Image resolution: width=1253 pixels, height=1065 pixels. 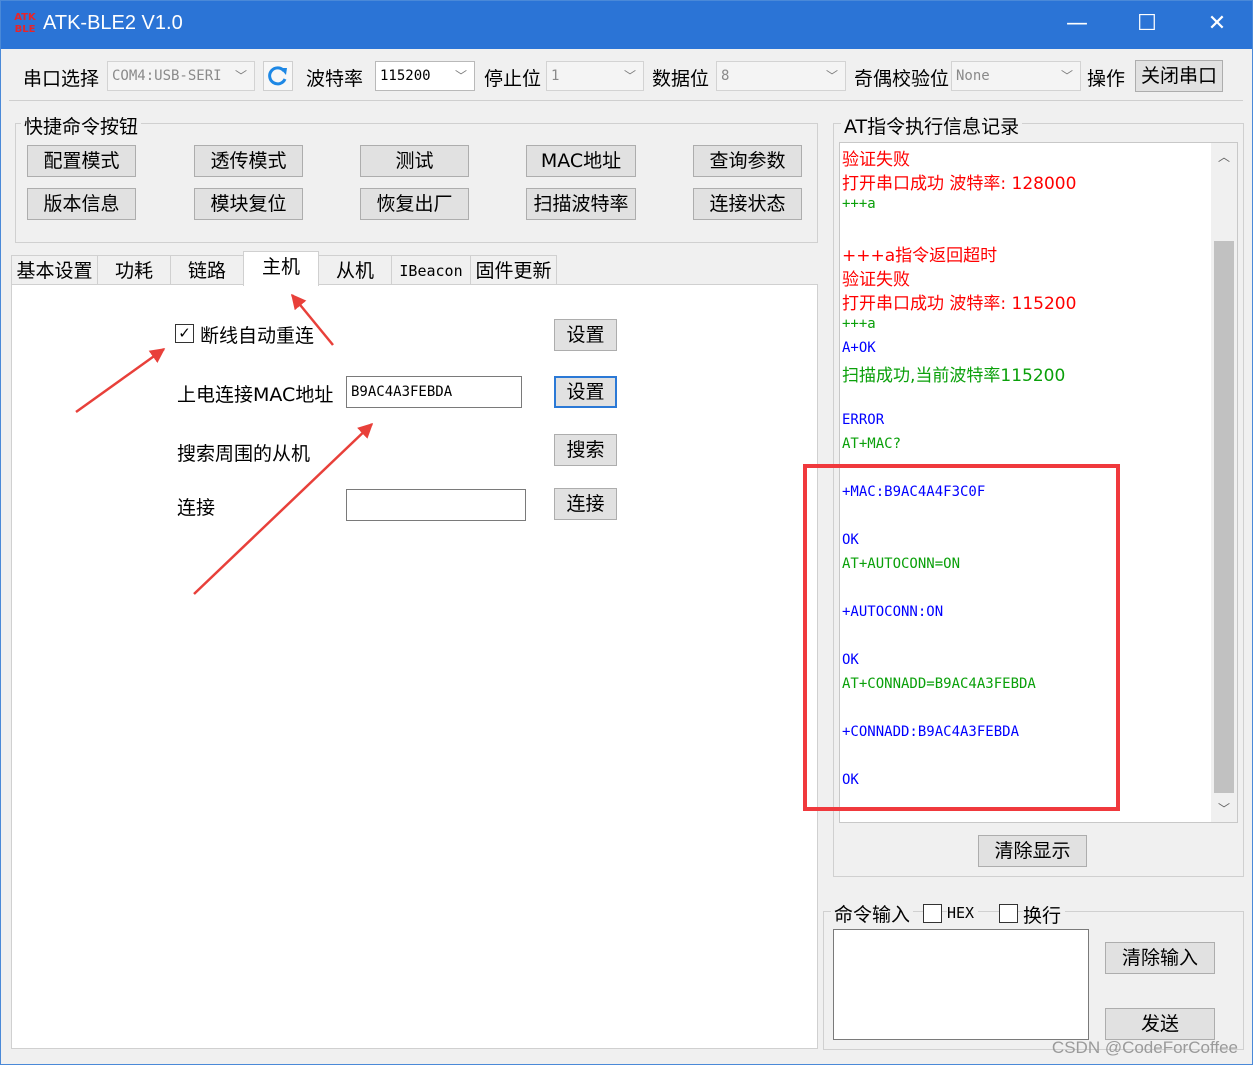 I want to click on hex-checkbox, so click(x=932, y=913).